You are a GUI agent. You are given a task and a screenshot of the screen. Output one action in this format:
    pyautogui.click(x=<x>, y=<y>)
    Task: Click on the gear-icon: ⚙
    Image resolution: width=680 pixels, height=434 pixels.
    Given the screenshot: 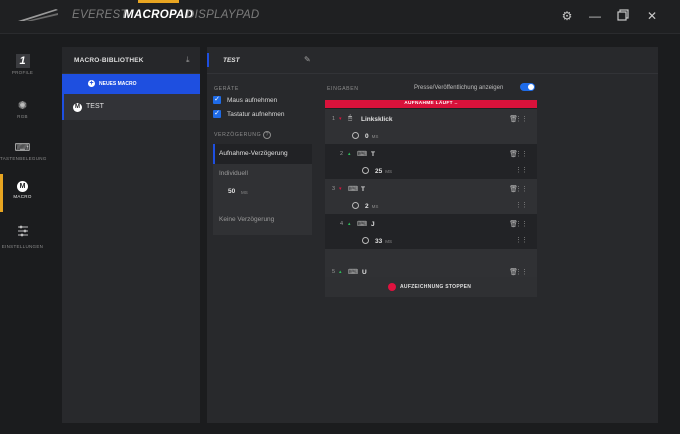 What is the action you would take?
    pyautogui.click(x=567, y=16)
    